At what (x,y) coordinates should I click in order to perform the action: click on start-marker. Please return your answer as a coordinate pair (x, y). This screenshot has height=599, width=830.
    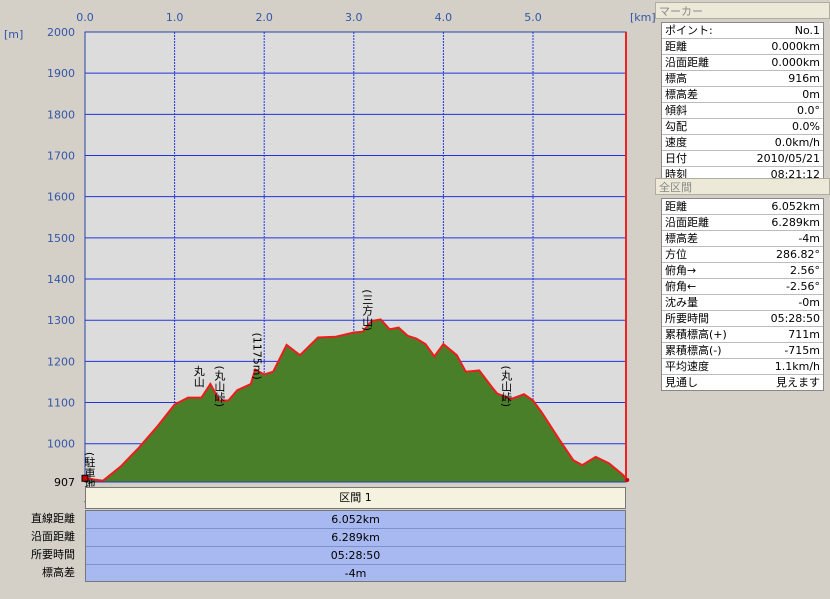
    Looking at the image, I should click on (85, 478).